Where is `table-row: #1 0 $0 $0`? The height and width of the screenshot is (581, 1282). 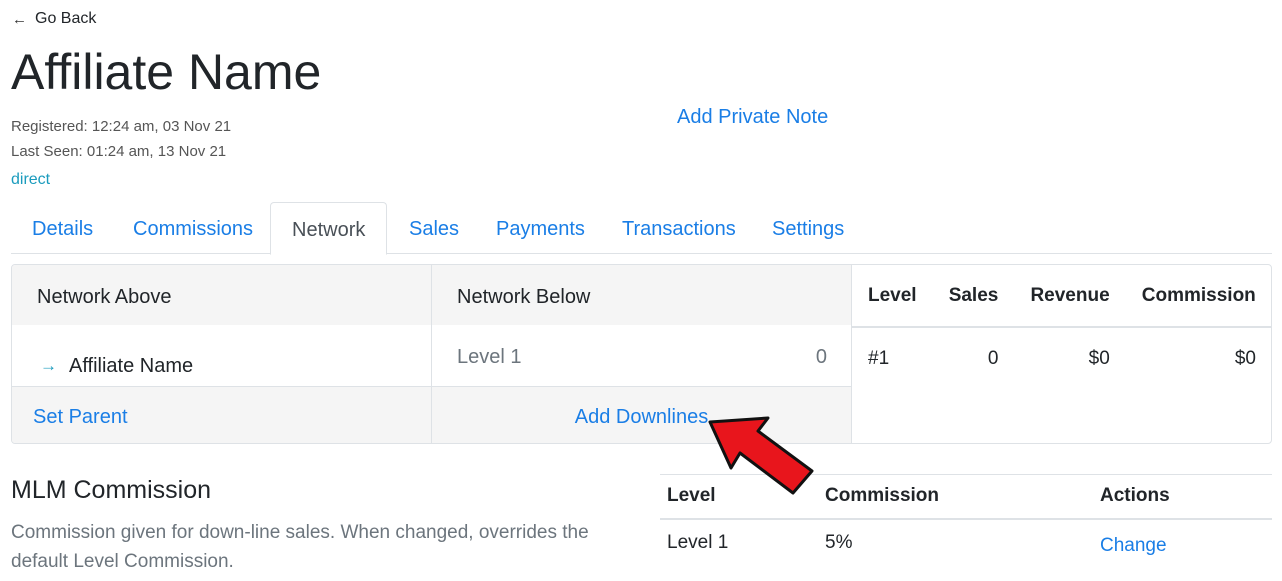 table-row: #1 0 $0 $0 is located at coordinates (1061, 358).